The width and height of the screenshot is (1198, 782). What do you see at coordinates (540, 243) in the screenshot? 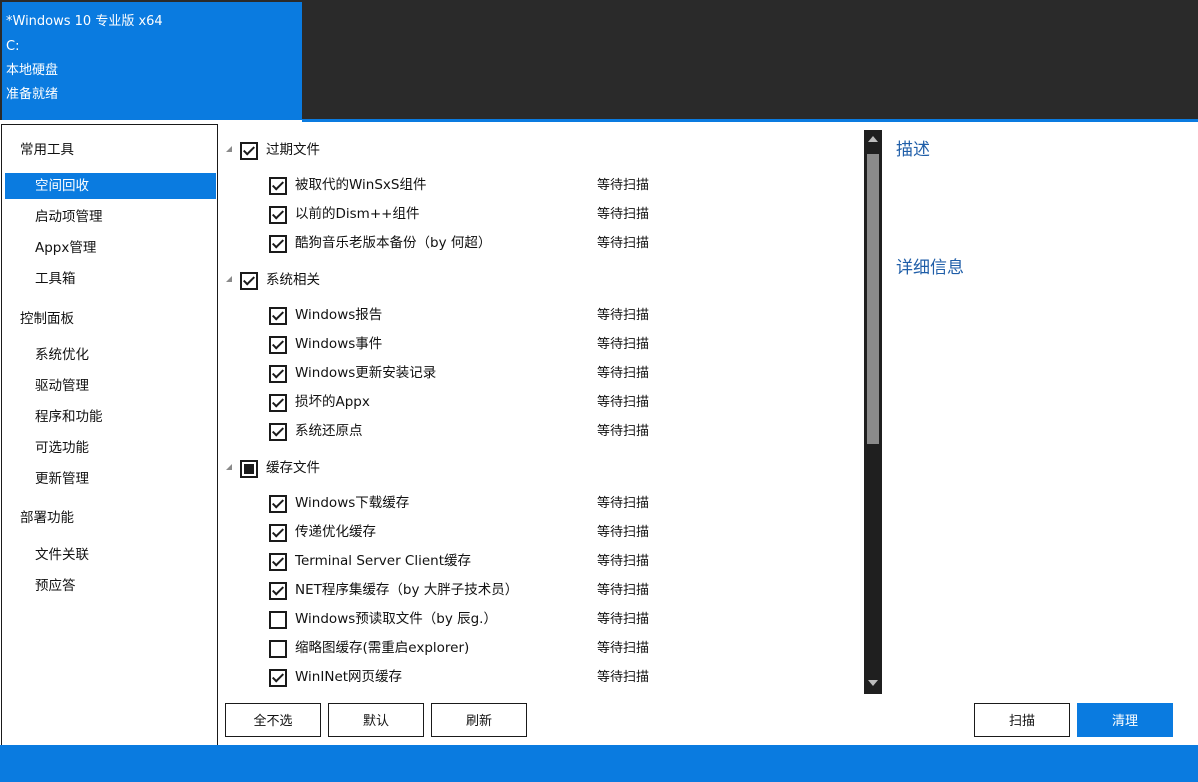
I see `tree-item: 酷狗音乐老版本备份（by 何超） 等待扫描` at bounding box center [540, 243].